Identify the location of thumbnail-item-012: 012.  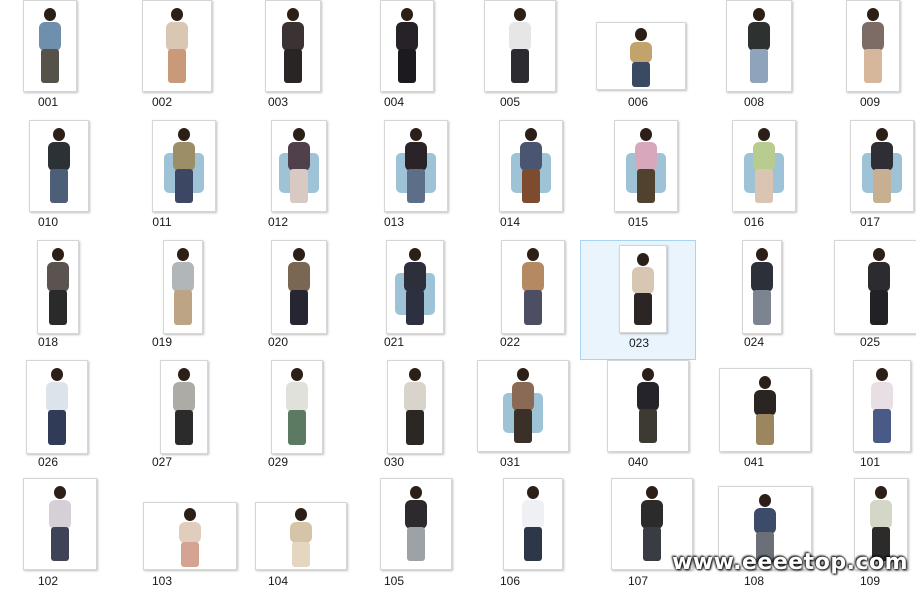
(278, 180).